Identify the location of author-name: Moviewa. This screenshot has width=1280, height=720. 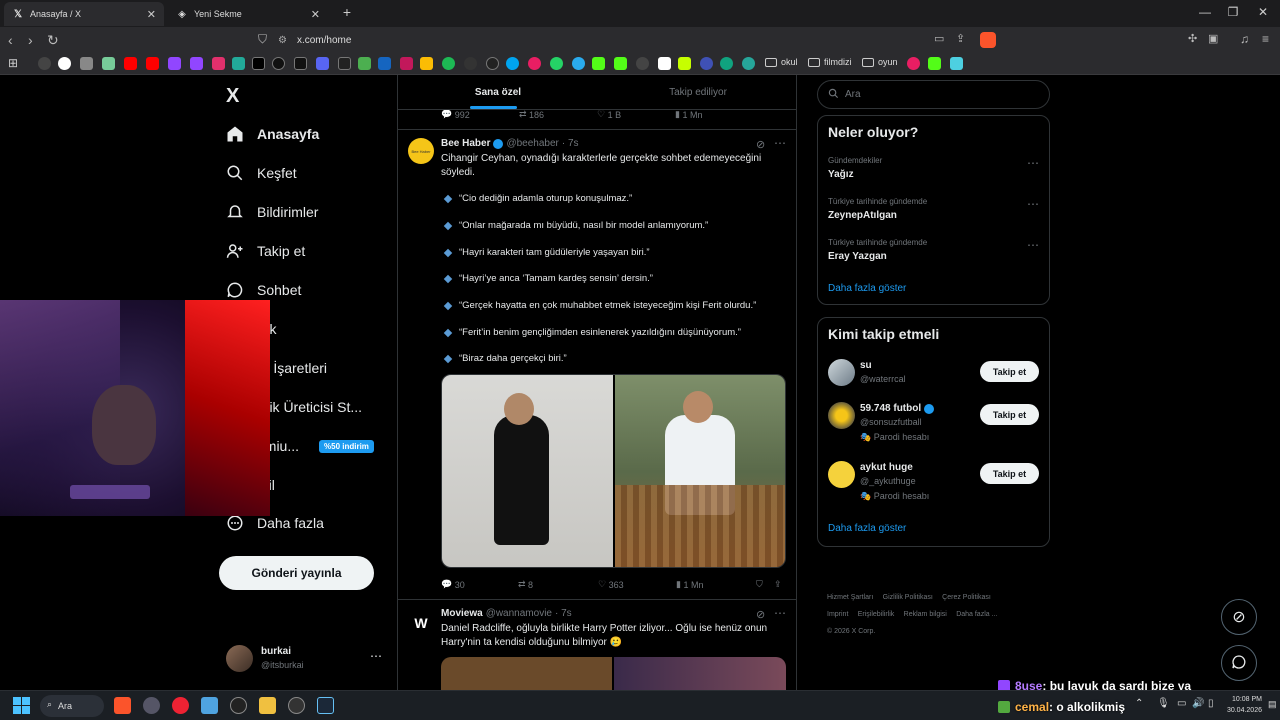
(462, 613).